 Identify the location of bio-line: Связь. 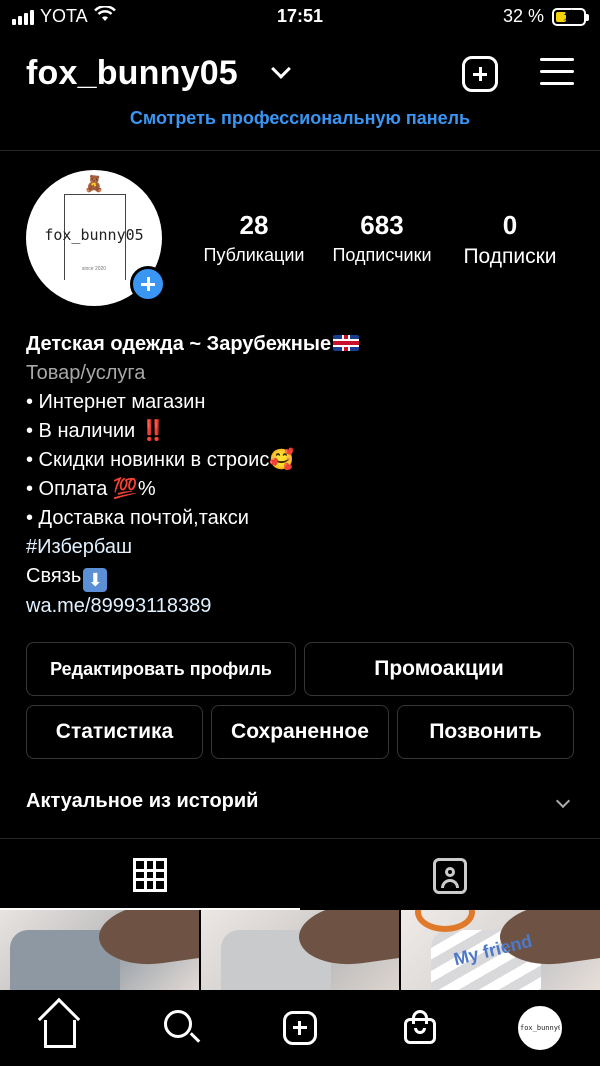
(54, 576).